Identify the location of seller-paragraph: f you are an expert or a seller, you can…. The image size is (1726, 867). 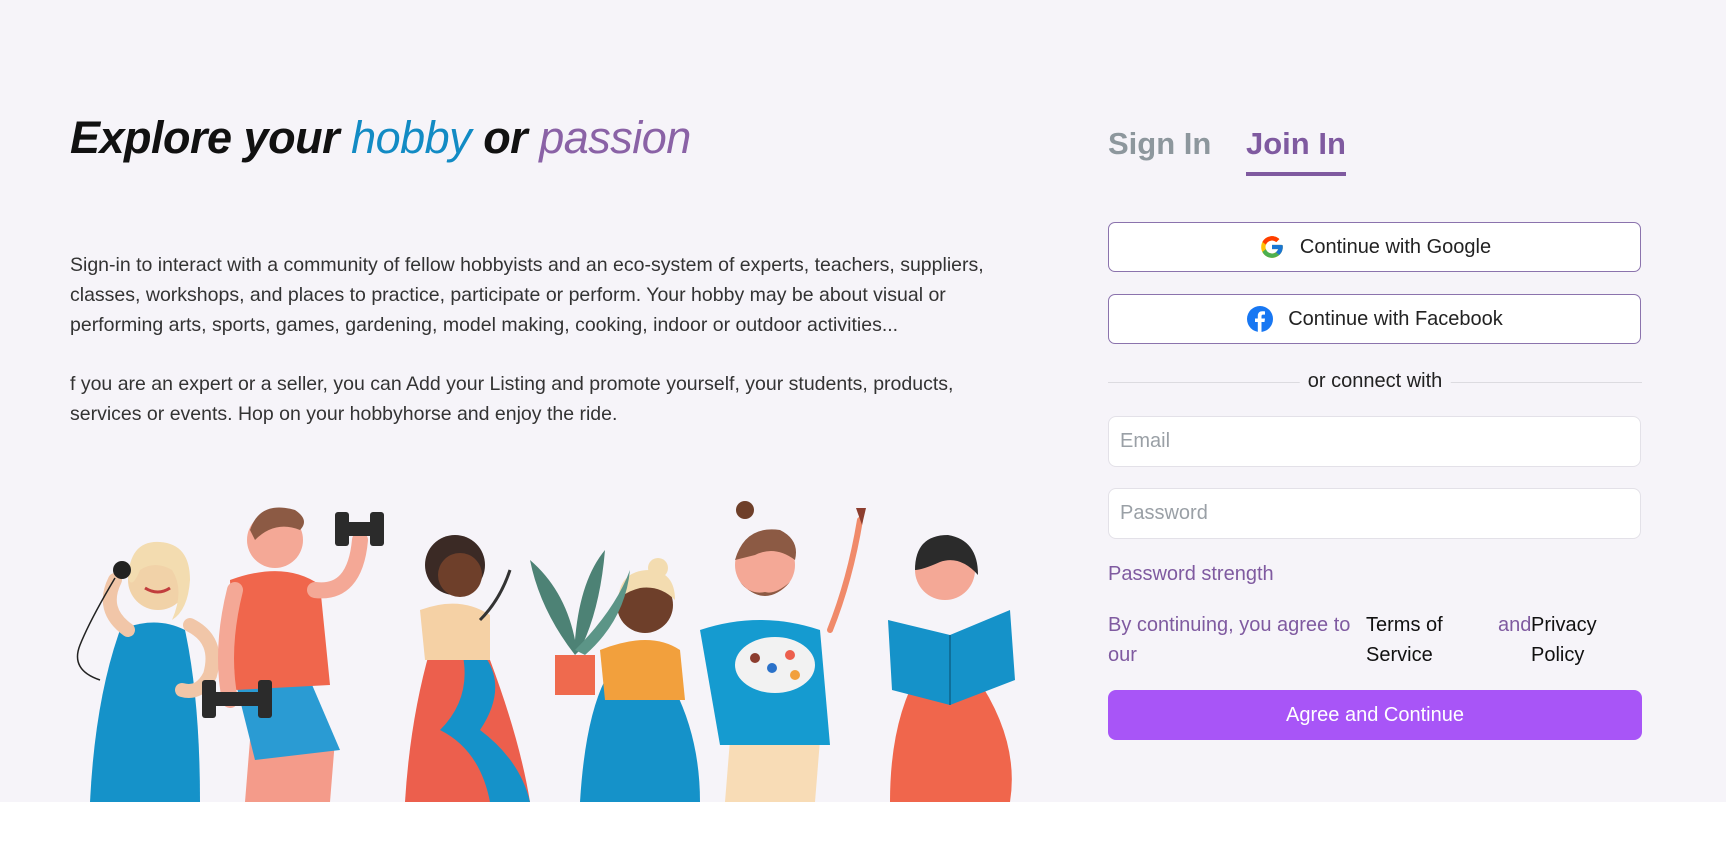
(512, 399).